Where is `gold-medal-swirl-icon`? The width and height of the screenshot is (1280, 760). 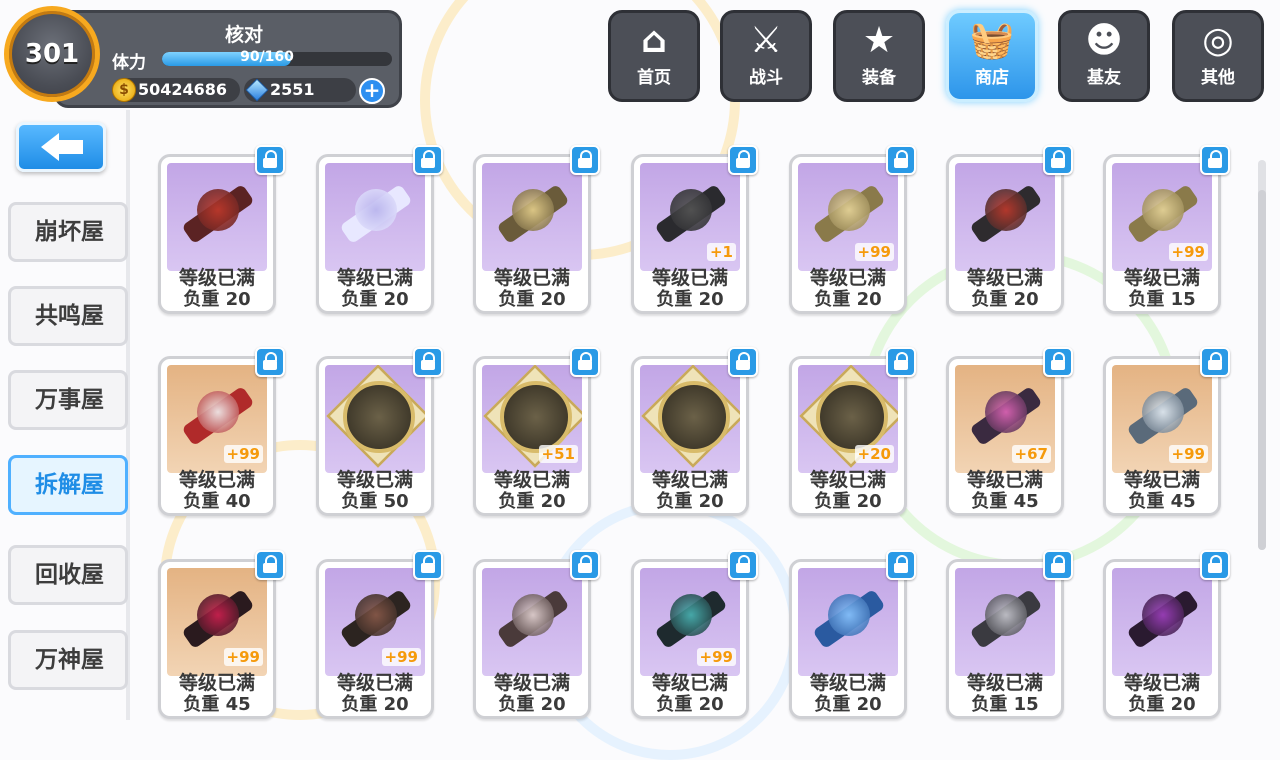 gold-medal-swirl-icon is located at coordinates (690, 419).